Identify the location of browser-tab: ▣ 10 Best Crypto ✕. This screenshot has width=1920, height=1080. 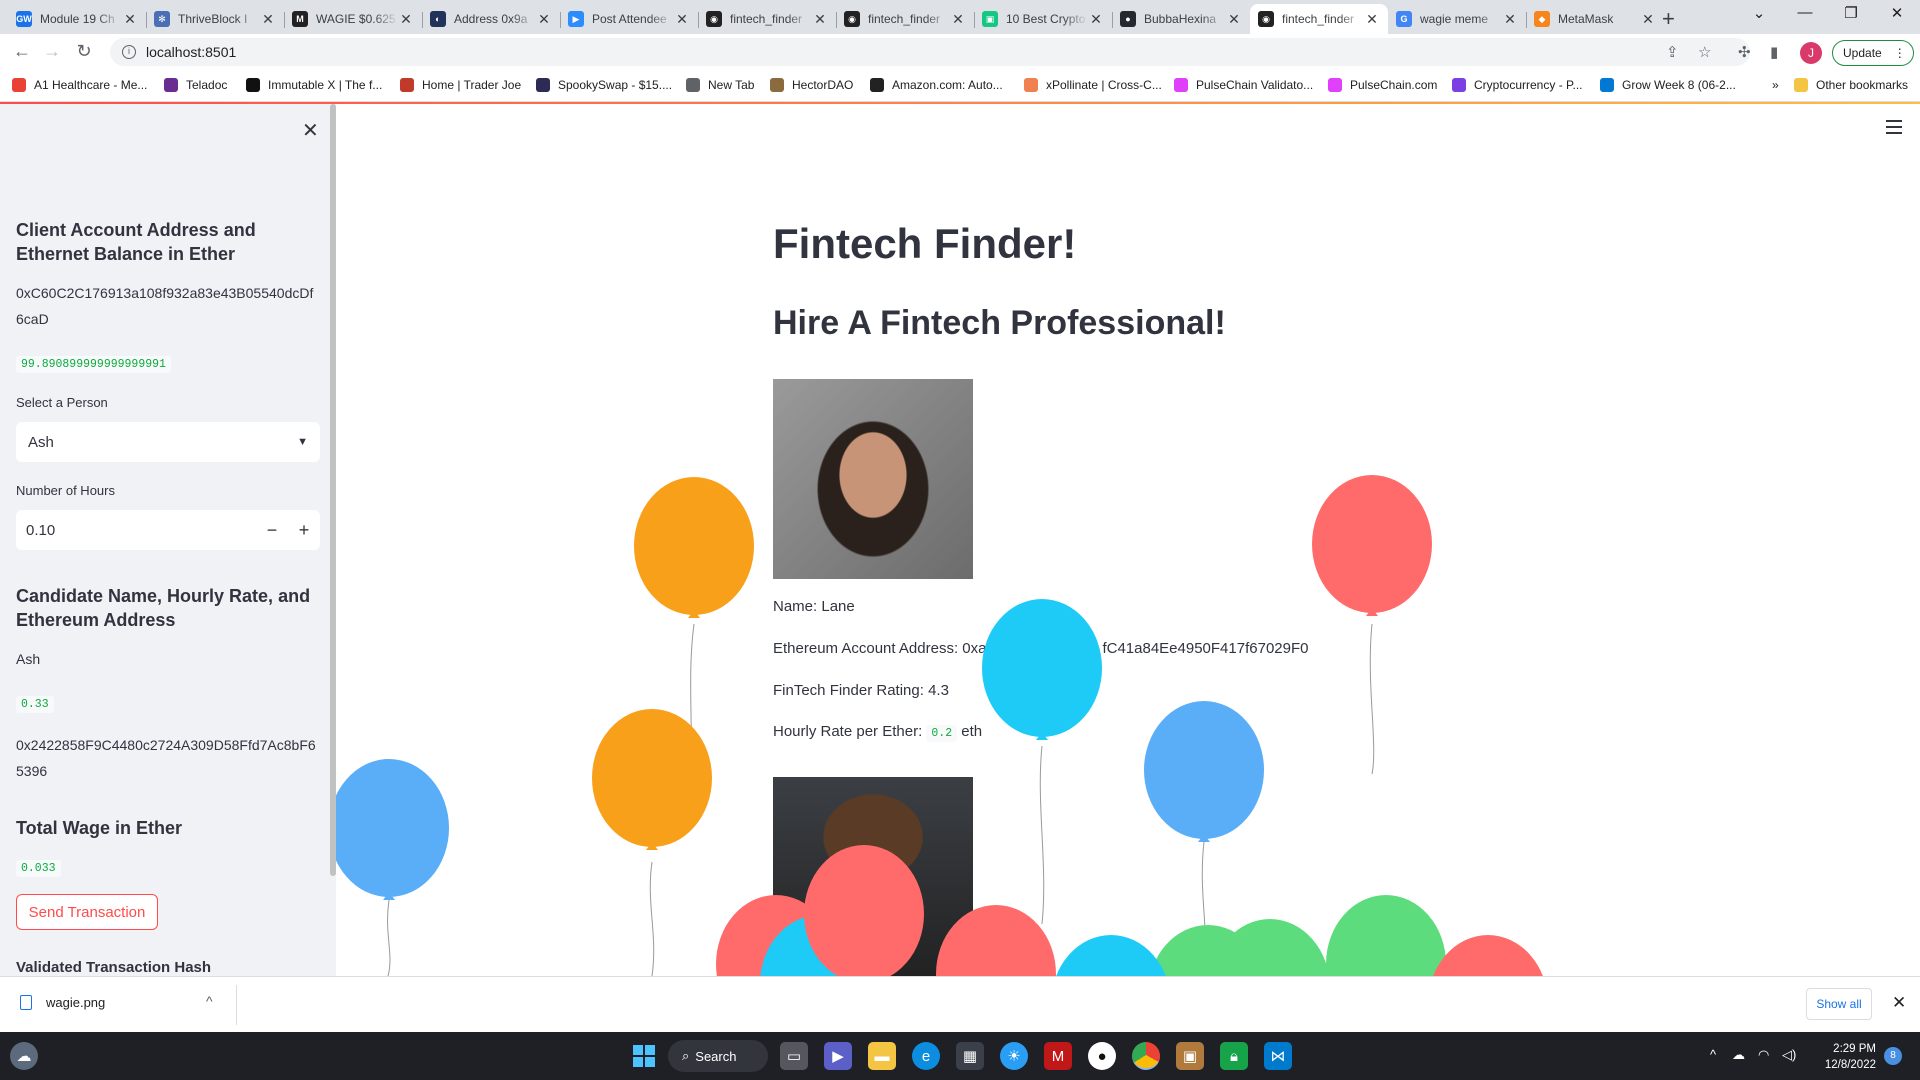
(1043, 19).